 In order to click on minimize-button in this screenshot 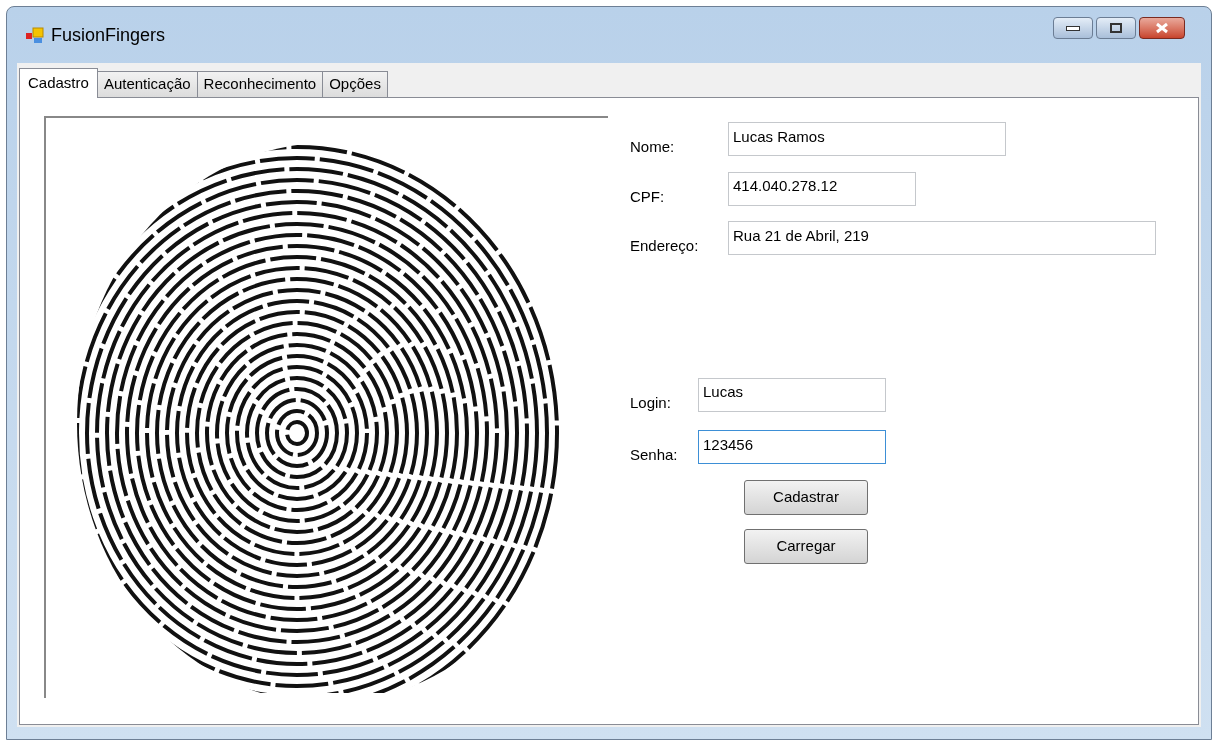, I will do `click(1073, 28)`.